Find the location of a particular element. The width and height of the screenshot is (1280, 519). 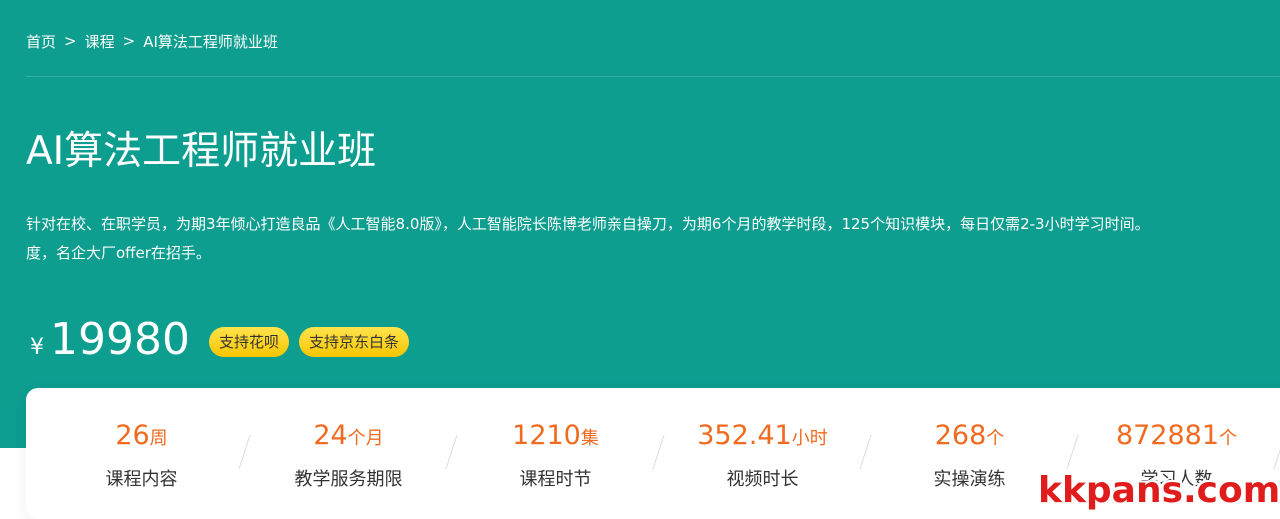

stat-service-period: 24 个月 教学服务期限 is located at coordinates (348, 453).